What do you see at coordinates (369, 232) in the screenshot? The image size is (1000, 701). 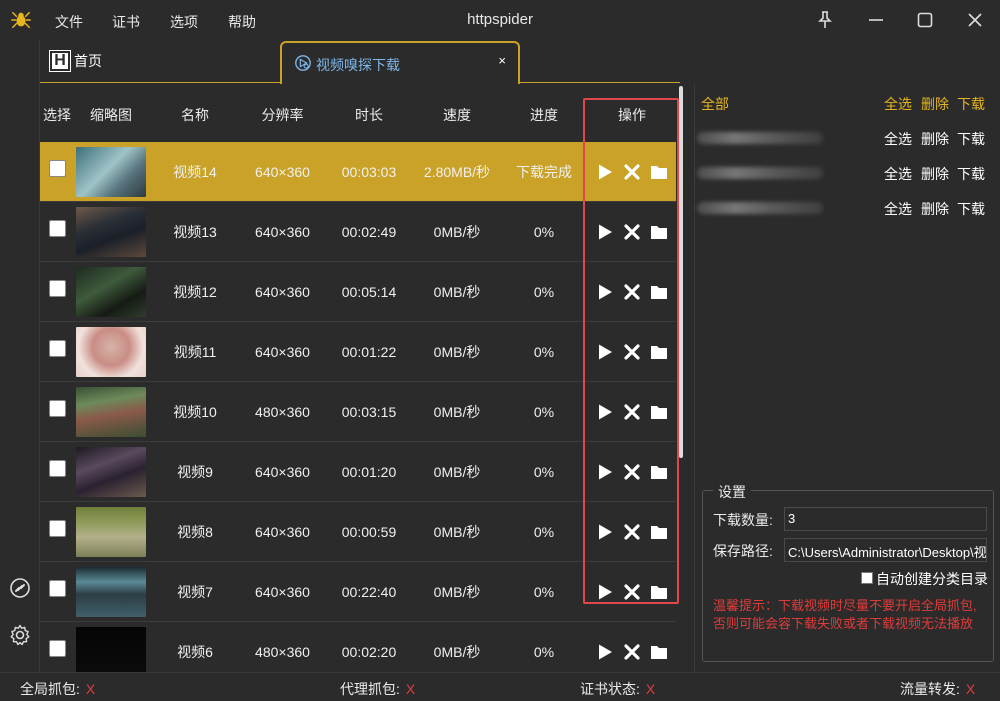 I see `video-duration: 00:02:49` at bounding box center [369, 232].